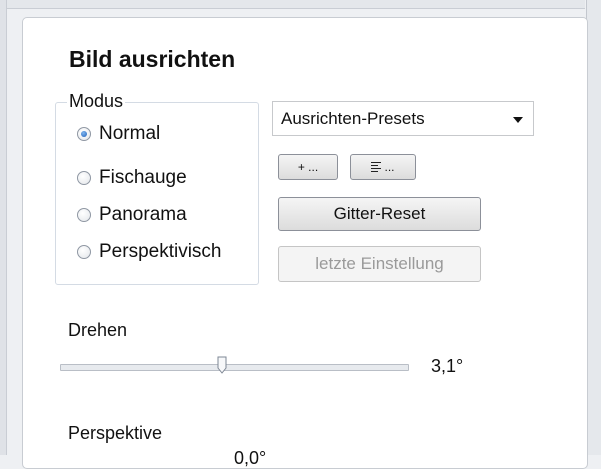 This screenshot has width=601, height=469. I want to click on last-setting-button-label: letzte Einstellung, so click(379, 263).